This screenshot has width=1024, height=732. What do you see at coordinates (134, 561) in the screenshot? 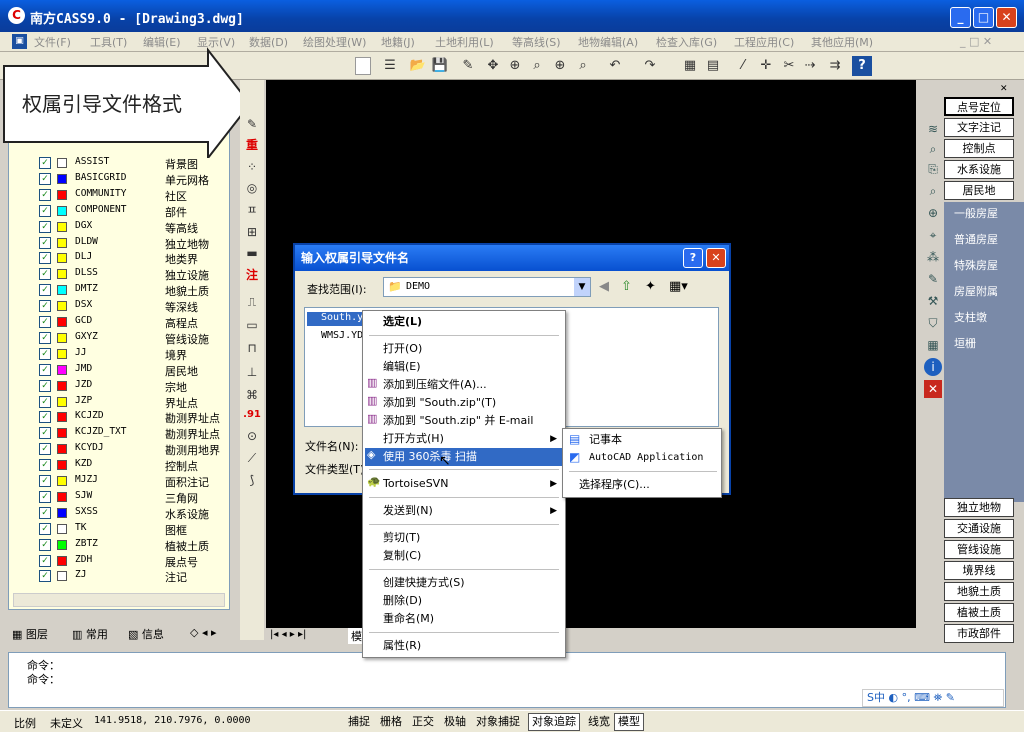
I see `layer-row: ✓ ZDH 展点号` at bounding box center [134, 561].